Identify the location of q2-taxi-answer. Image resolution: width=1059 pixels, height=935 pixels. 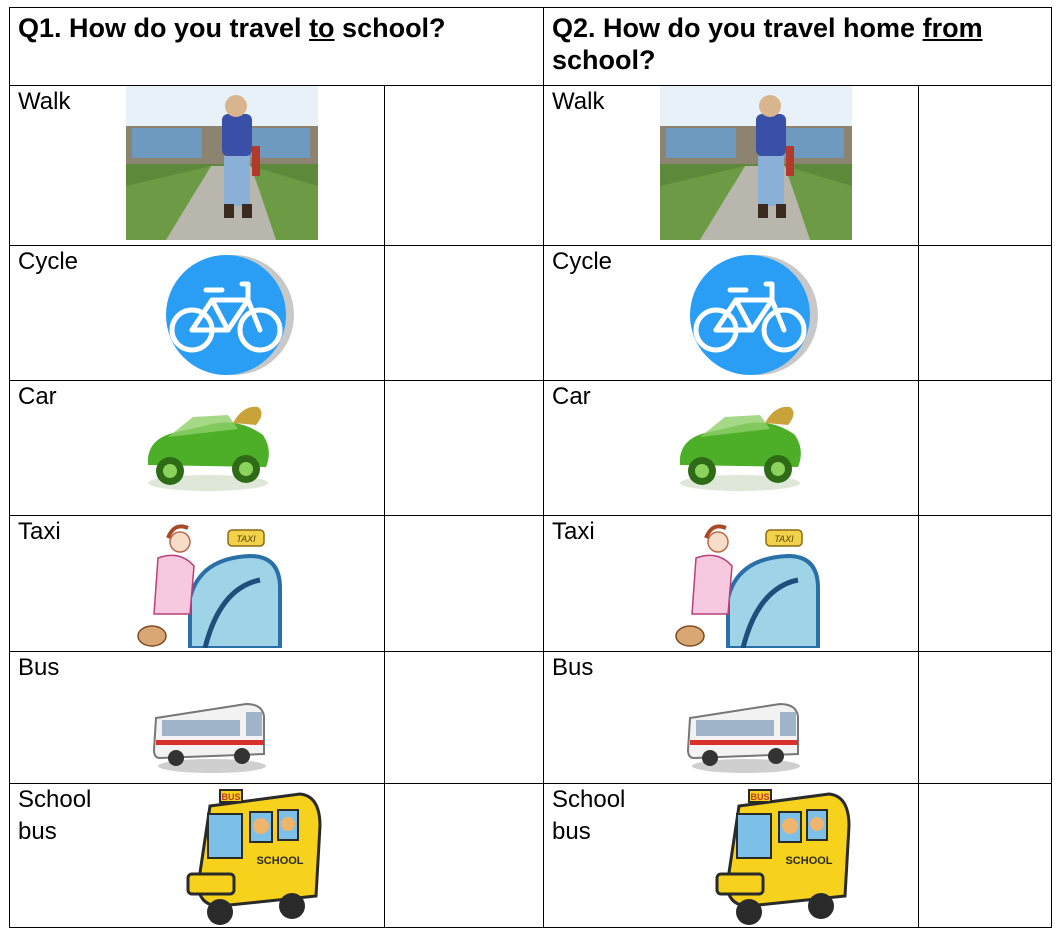
(985, 583).